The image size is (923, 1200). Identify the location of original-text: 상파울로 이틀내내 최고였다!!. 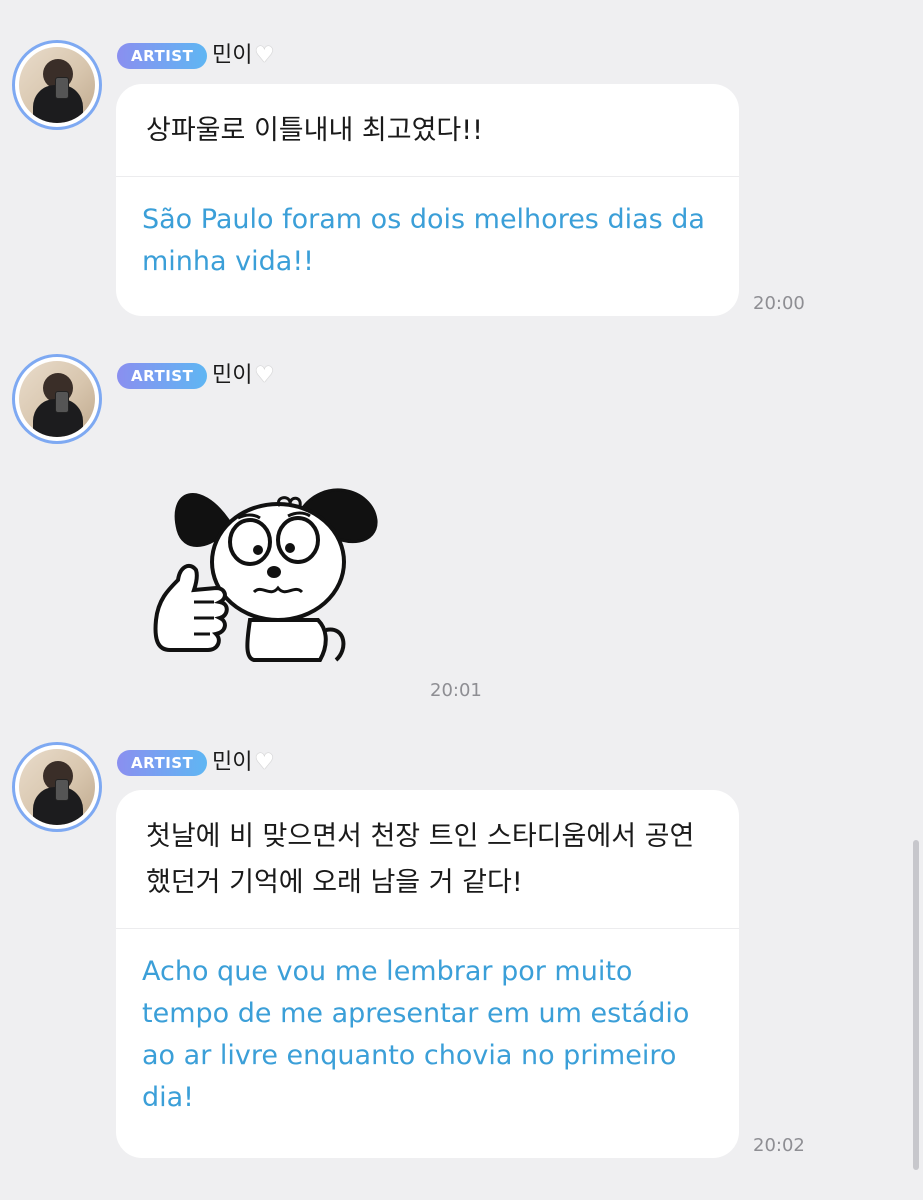
(314, 130).